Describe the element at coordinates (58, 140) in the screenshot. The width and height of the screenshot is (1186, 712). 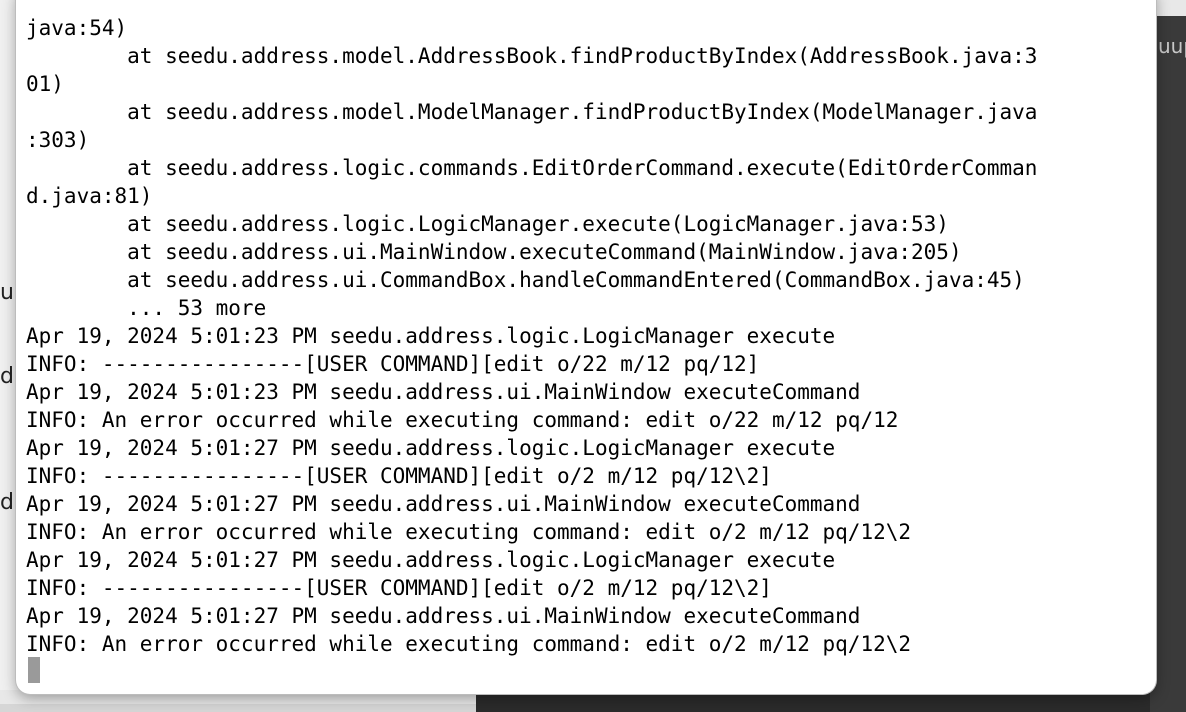
I see `terminal-line: :303)` at that location.